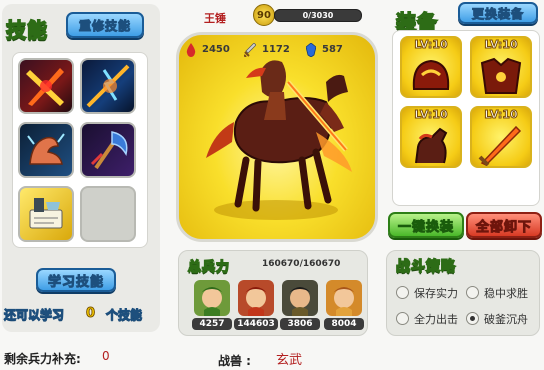  I want to click on army-unit-2-value: 144603, so click(256, 324).